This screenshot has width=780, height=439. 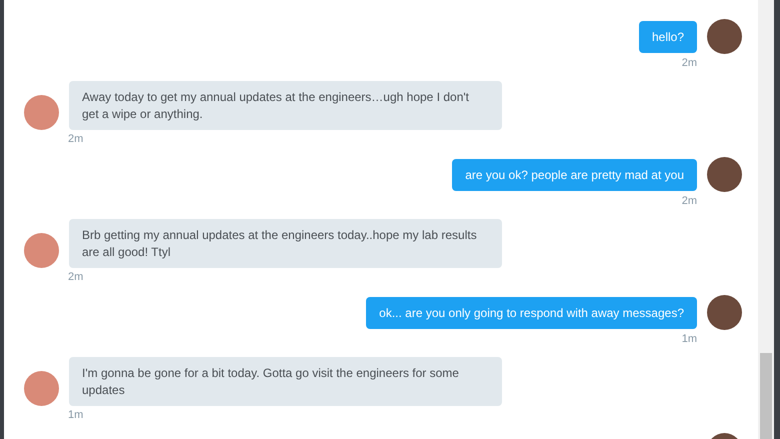 I want to click on message-bubble: hello?, so click(x=667, y=37).